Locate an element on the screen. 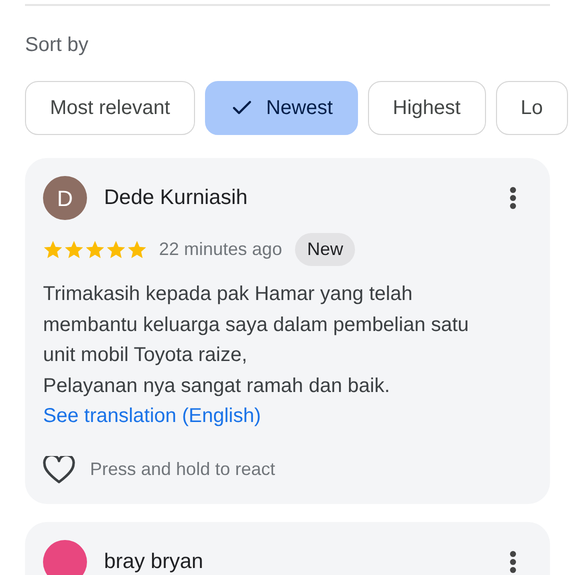  author-name: bray bryan is located at coordinates (154, 561).